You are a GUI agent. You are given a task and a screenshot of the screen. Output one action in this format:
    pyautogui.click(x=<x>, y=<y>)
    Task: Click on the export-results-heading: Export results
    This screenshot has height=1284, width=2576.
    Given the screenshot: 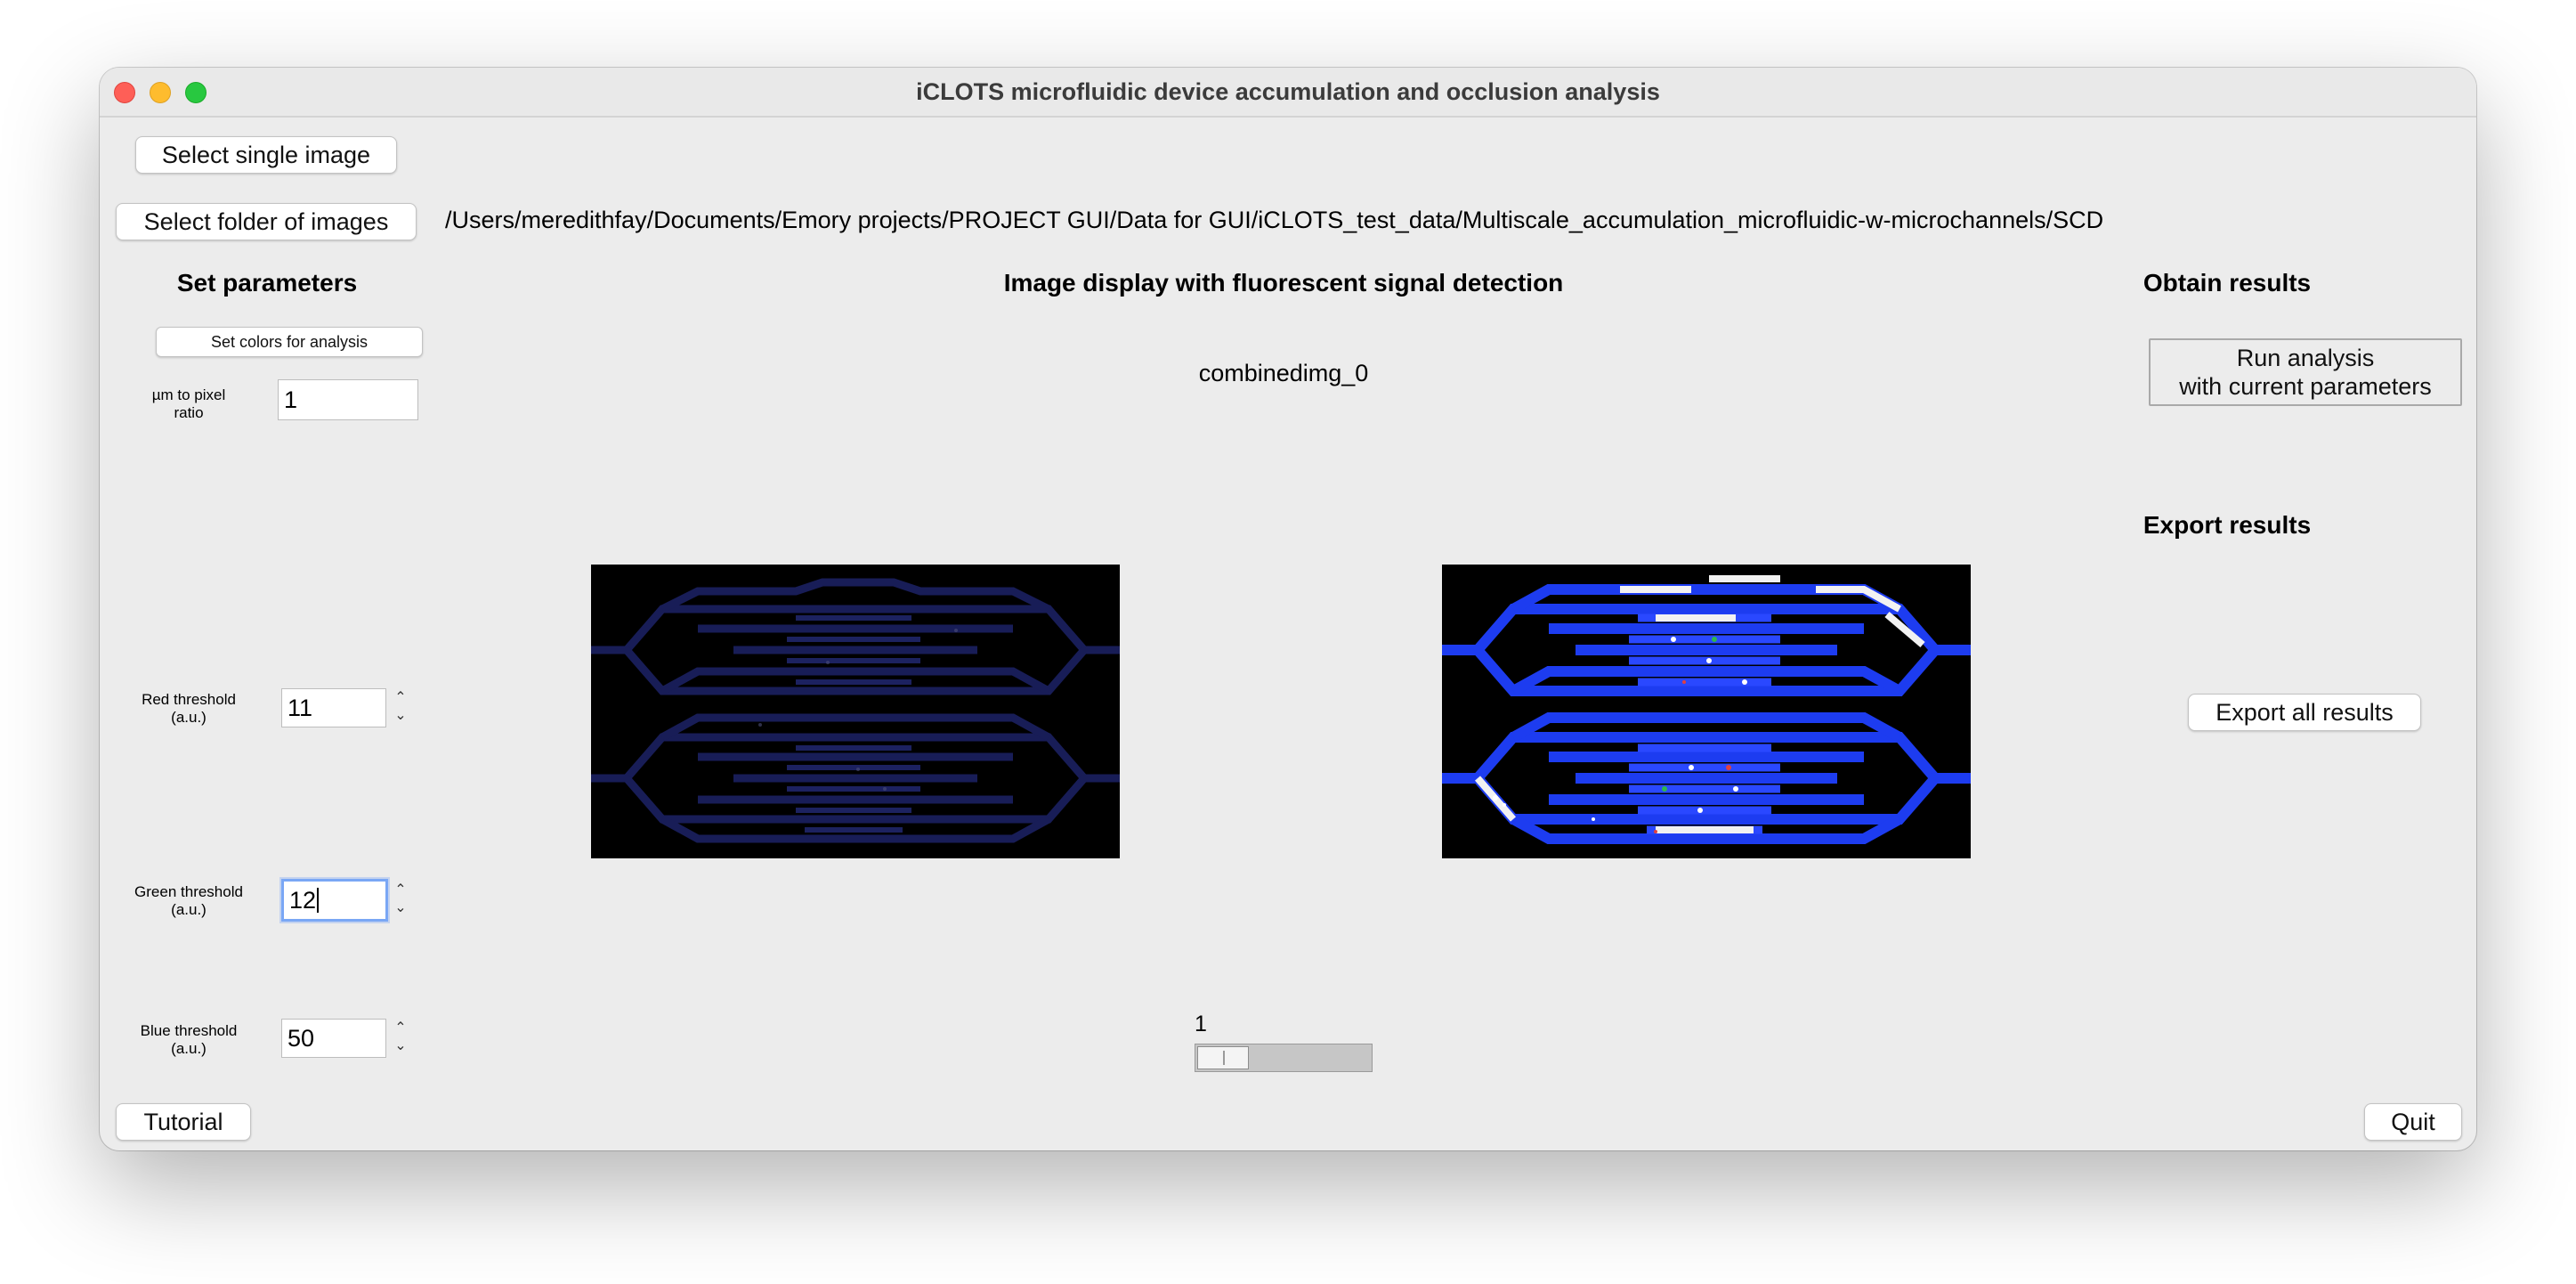 What is the action you would take?
    pyautogui.click(x=2228, y=525)
    